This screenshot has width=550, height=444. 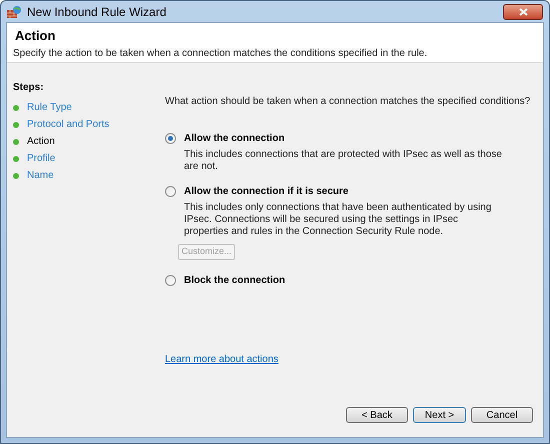 What do you see at coordinates (49, 107) in the screenshot?
I see `step-item: Rule Type` at bounding box center [49, 107].